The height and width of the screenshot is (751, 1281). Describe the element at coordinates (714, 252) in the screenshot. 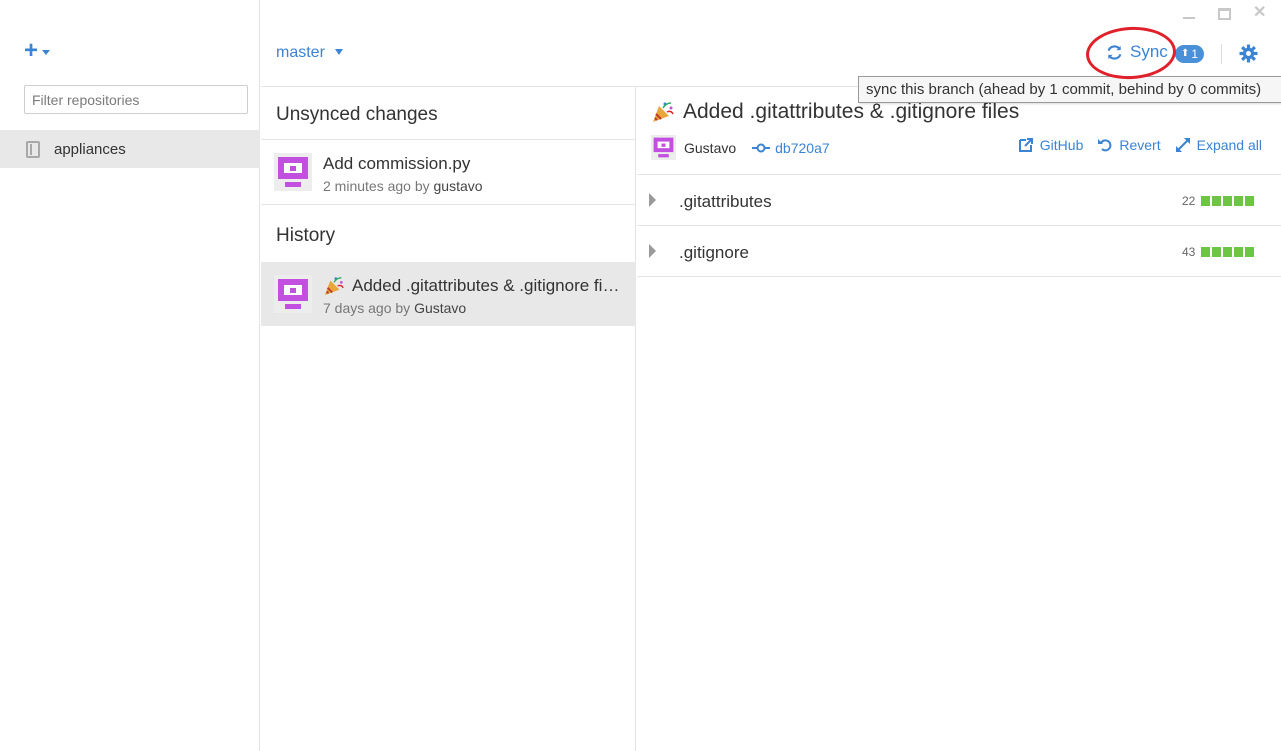

I see `file-name: .gitignore` at that location.